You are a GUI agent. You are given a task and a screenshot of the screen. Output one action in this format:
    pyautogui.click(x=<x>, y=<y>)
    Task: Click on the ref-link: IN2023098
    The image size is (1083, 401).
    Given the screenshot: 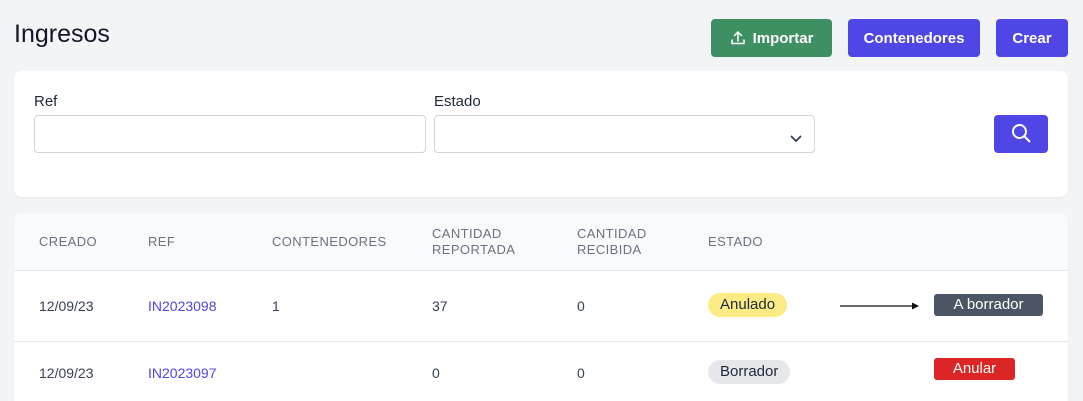 What is the action you would take?
    pyautogui.click(x=182, y=306)
    